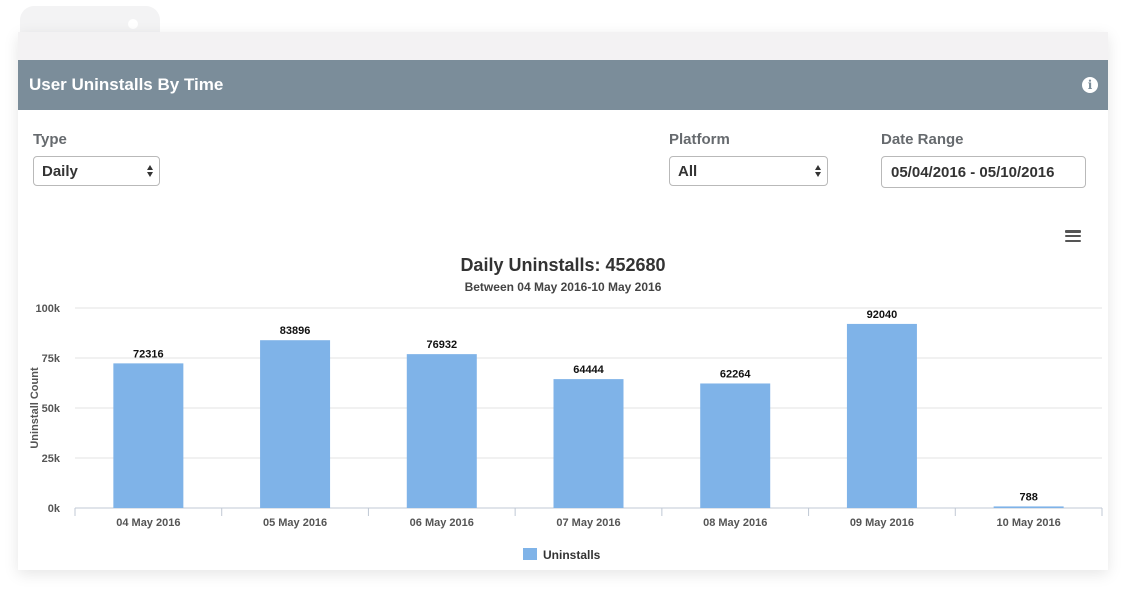  I want to click on type-label: Type, so click(50, 139).